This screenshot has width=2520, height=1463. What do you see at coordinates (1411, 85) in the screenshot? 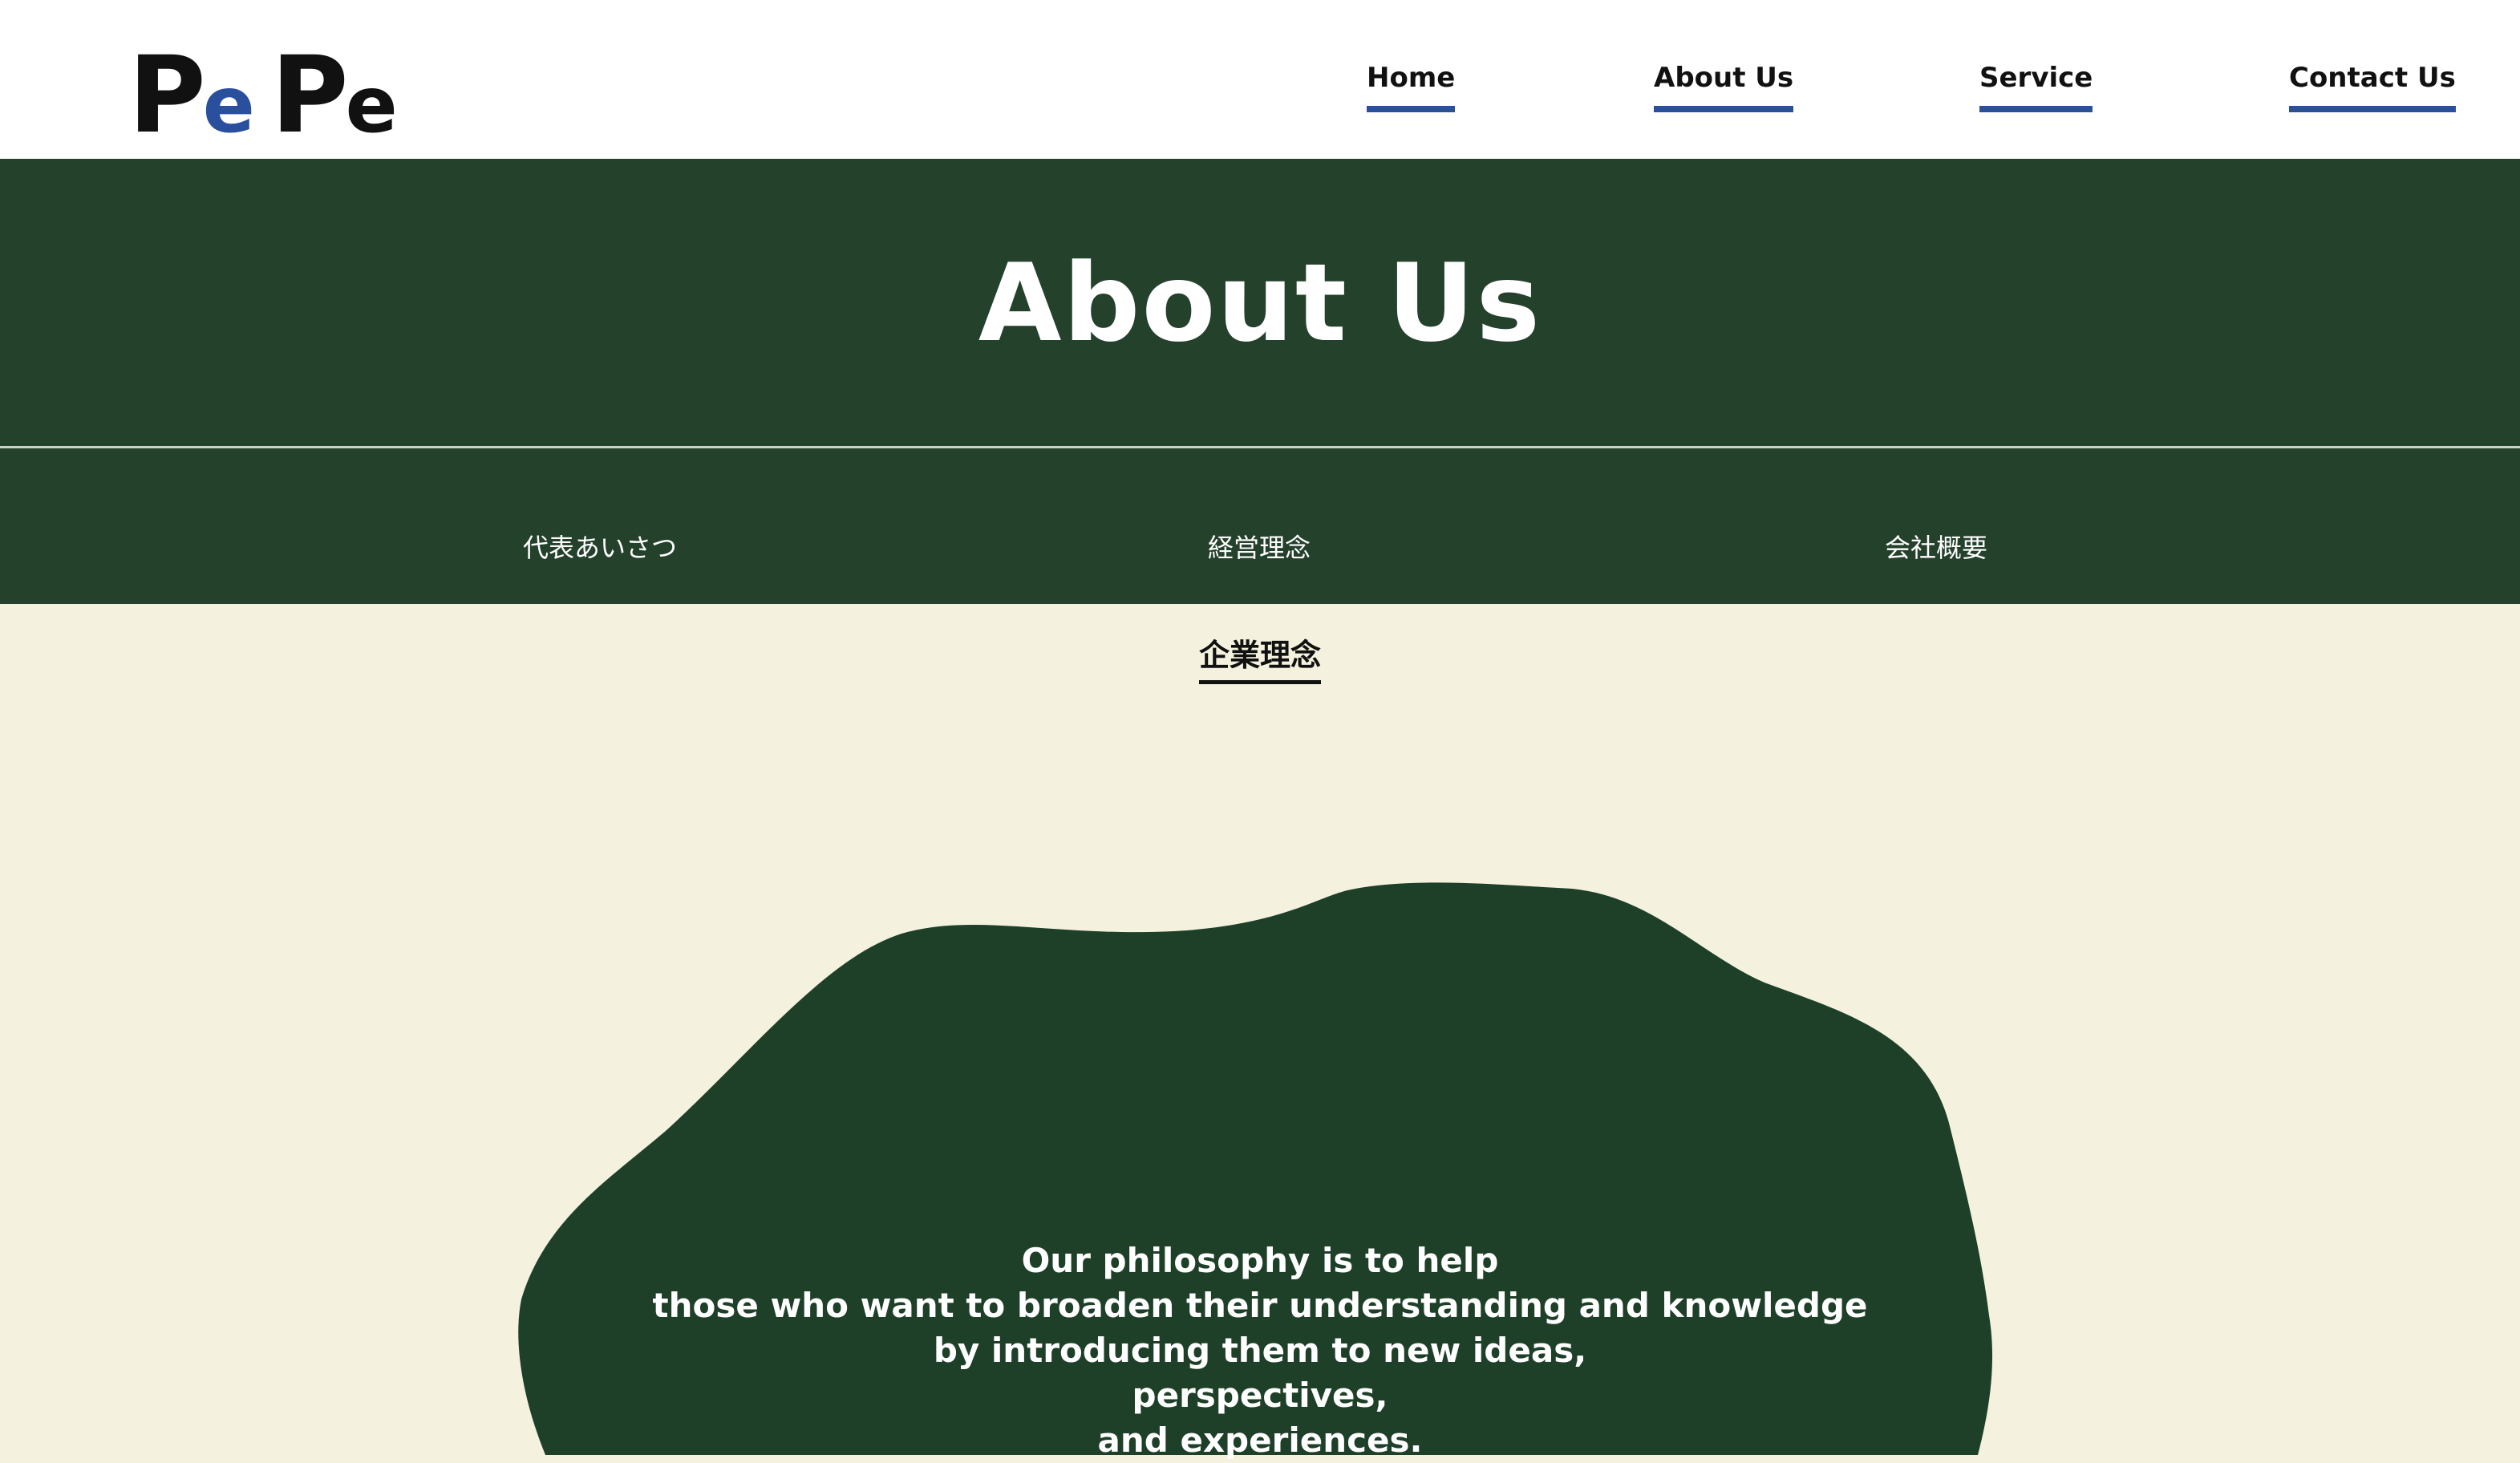
I see `nav-home-link: Home` at bounding box center [1411, 85].